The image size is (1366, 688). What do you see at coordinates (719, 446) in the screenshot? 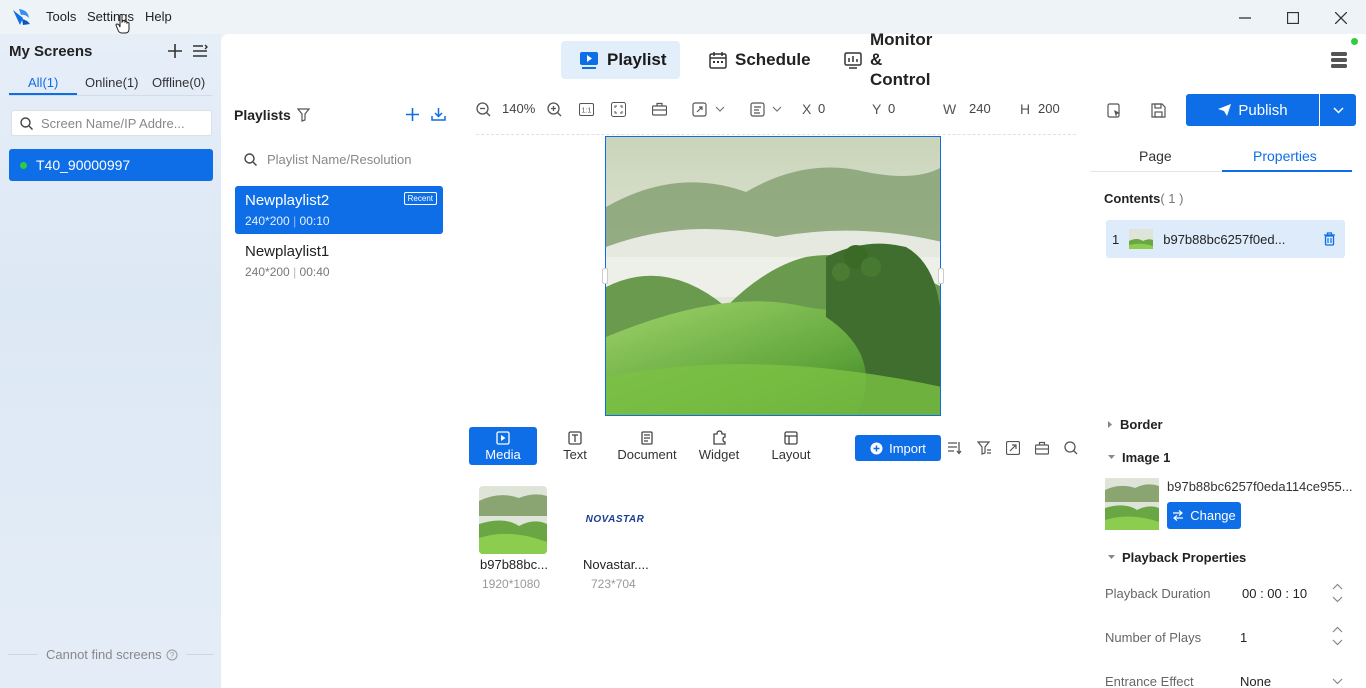
I see `media-tab-widget: Widget` at bounding box center [719, 446].